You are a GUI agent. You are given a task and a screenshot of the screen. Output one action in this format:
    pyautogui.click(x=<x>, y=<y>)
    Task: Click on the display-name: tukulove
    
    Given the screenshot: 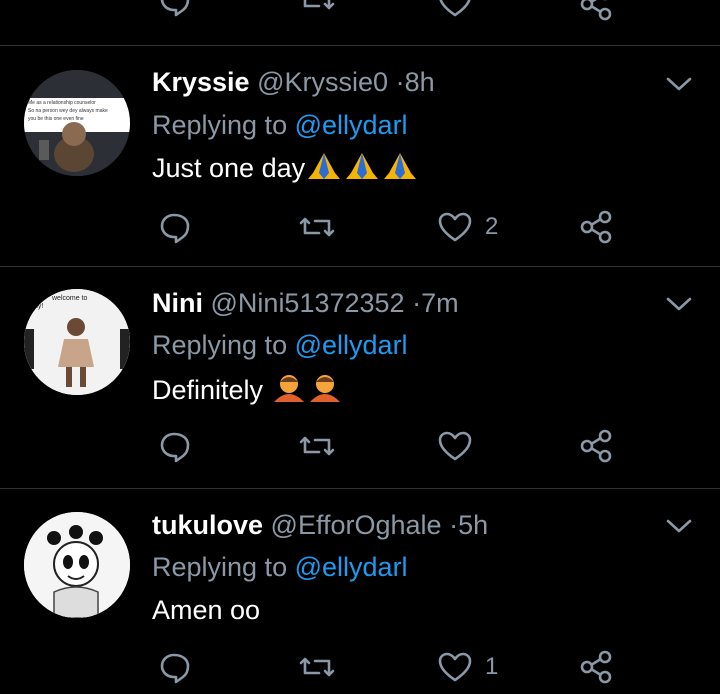 What is the action you would take?
    pyautogui.click(x=207, y=525)
    